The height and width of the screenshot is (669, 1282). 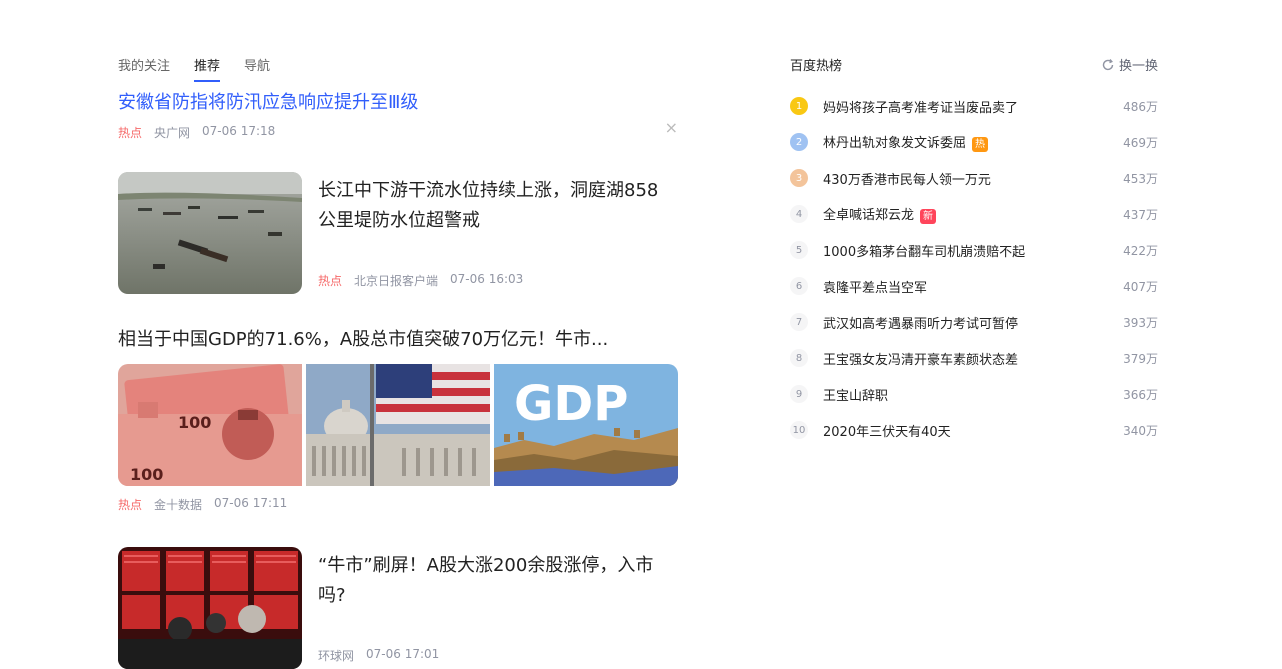 I want to click on hot-item-text: 王宝山辞职, so click(x=856, y=396).